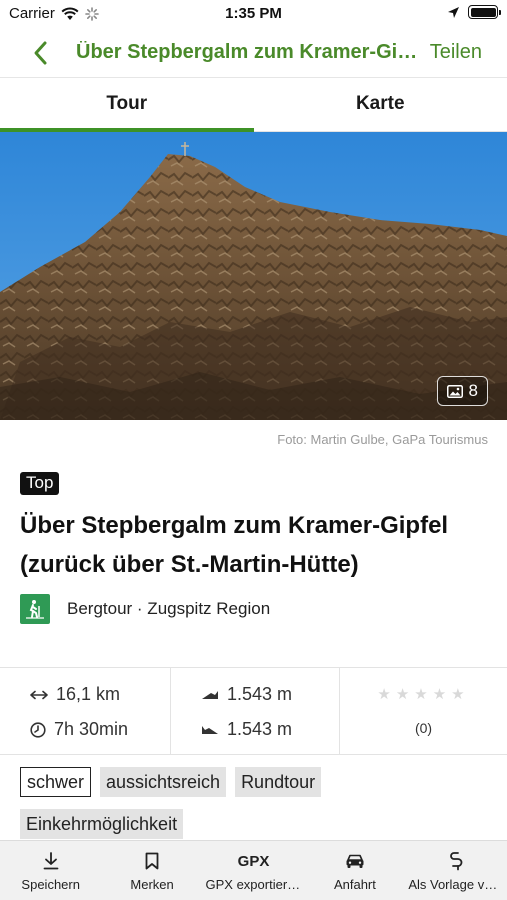  What do you see at coordinates (253, 861) in the screenshot?
I see `gpx-icon: GPX` at bounding box center [253, 861].